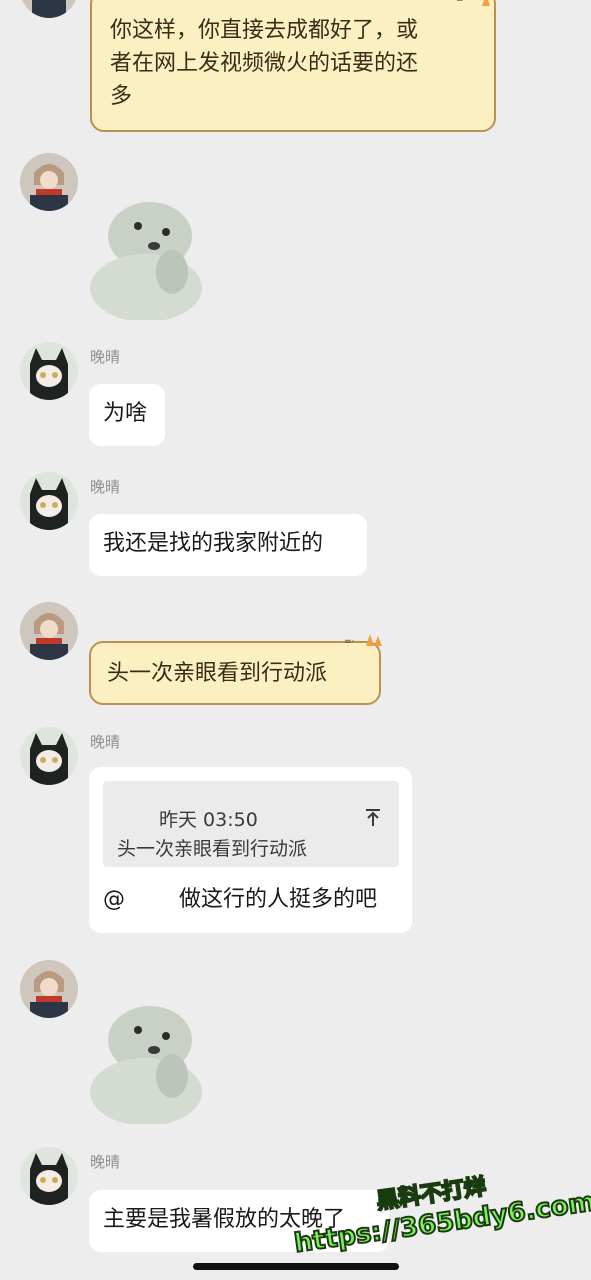 This screenshot has height=1280, width=591. Describe the element at coordinates (235, 673) in the screenshot. I see `message-bubble-6: 头一次亲眼看到行动派` at that location.